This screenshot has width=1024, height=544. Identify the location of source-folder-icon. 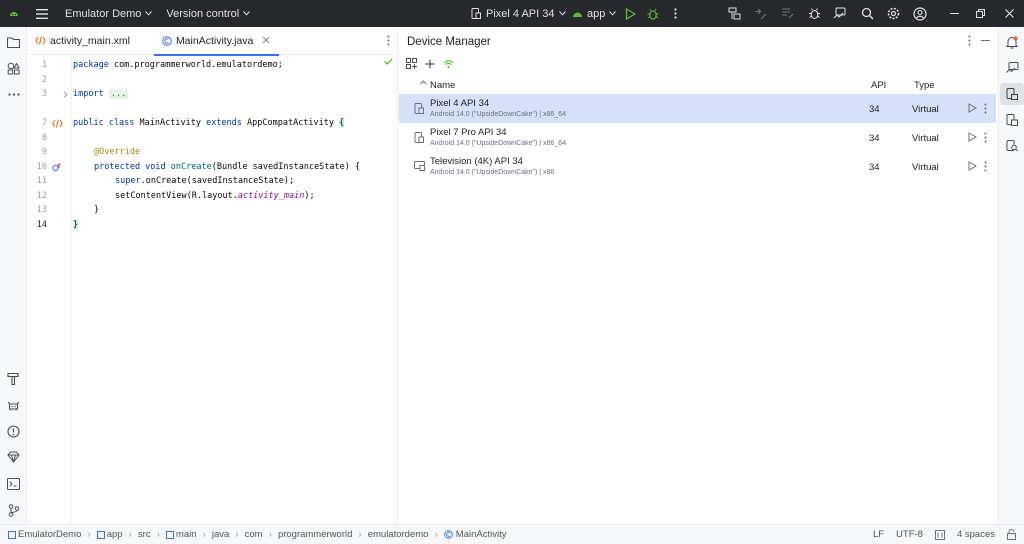
(169, 534).